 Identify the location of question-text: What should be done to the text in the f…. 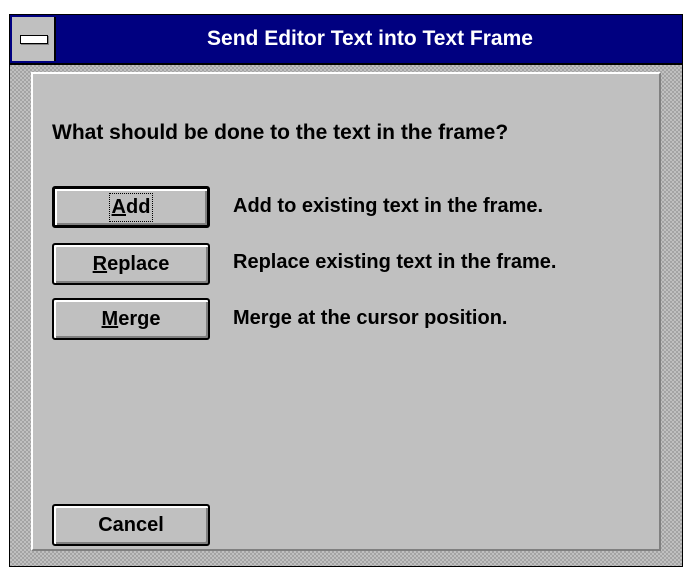
(280, 132).